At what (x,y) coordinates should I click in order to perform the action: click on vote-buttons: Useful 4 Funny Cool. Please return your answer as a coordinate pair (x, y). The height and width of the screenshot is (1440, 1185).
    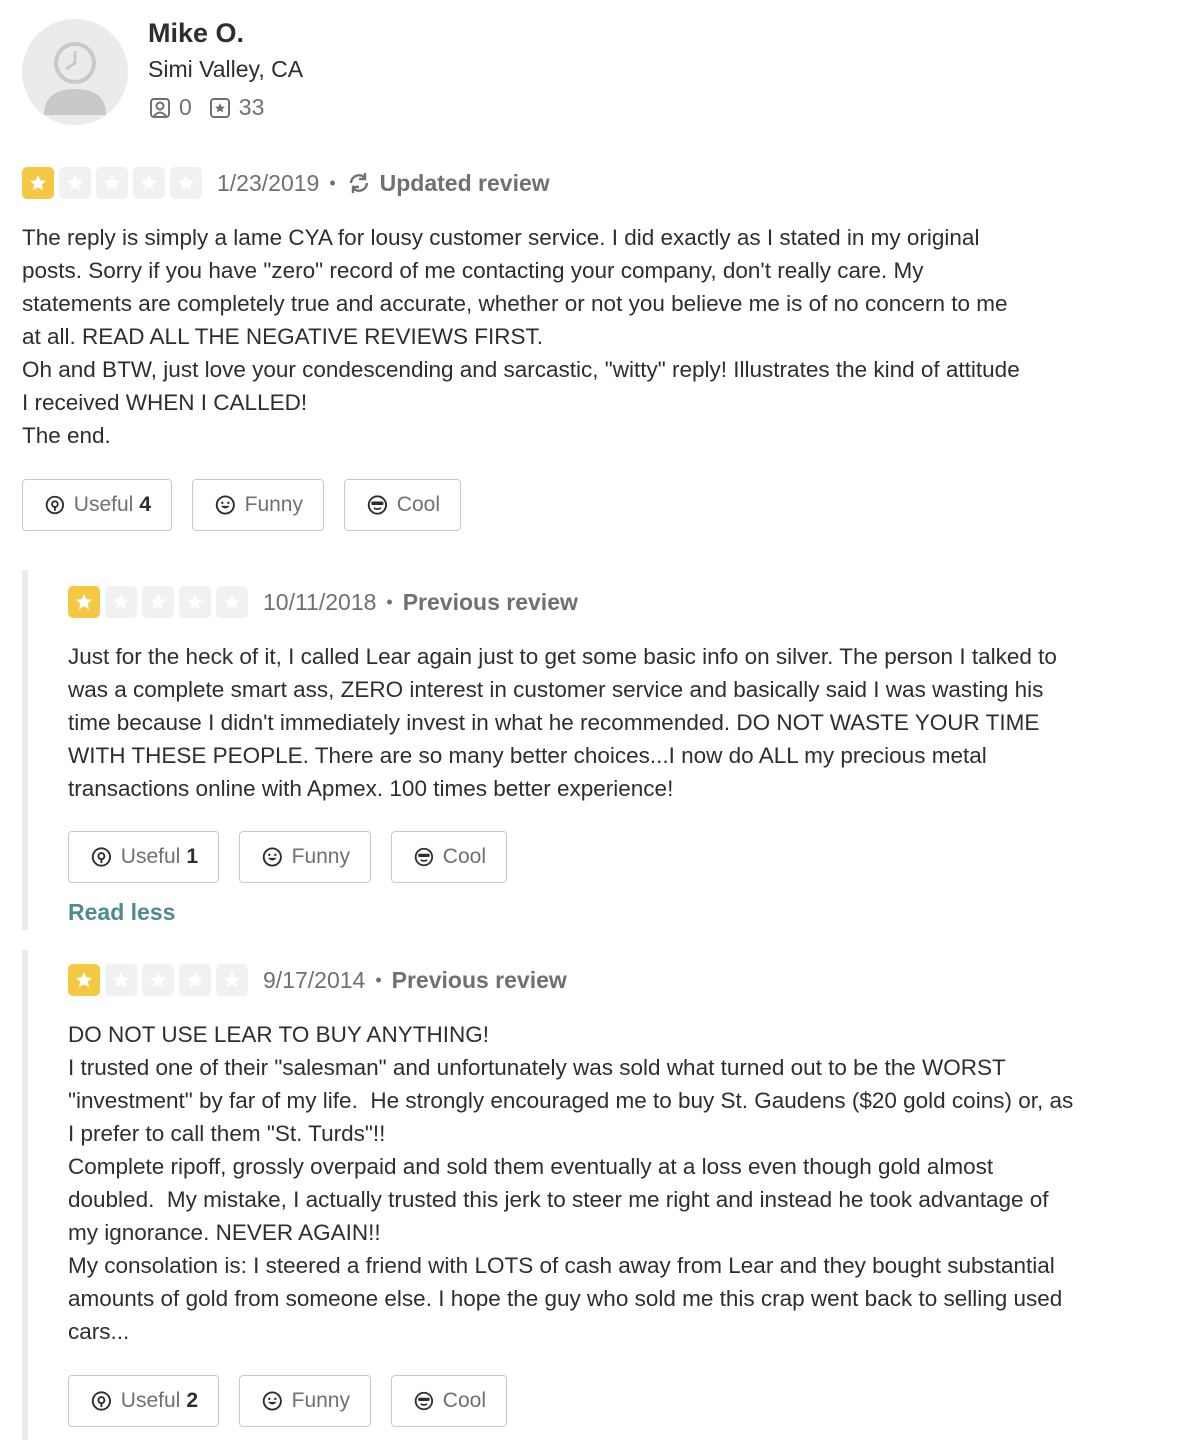
    Looking at the image, I should click on (251, 505).